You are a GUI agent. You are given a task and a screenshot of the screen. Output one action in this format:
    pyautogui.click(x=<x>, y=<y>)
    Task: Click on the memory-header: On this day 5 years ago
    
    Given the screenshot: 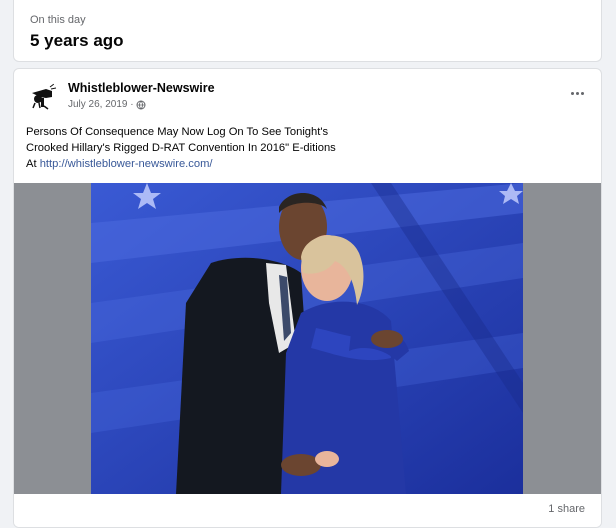 What is the action you would take?
    pyautogui.click(x=307, y=31)
    